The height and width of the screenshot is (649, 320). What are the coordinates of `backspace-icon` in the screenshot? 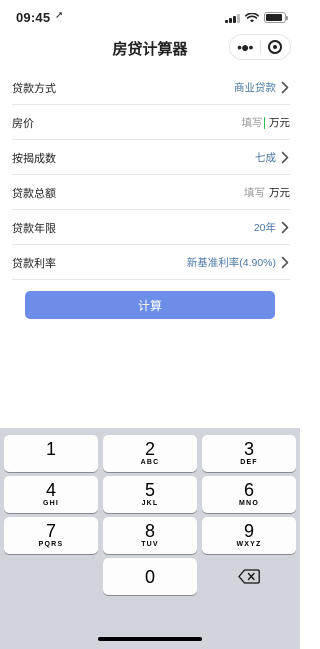 It's located at (249, 576).